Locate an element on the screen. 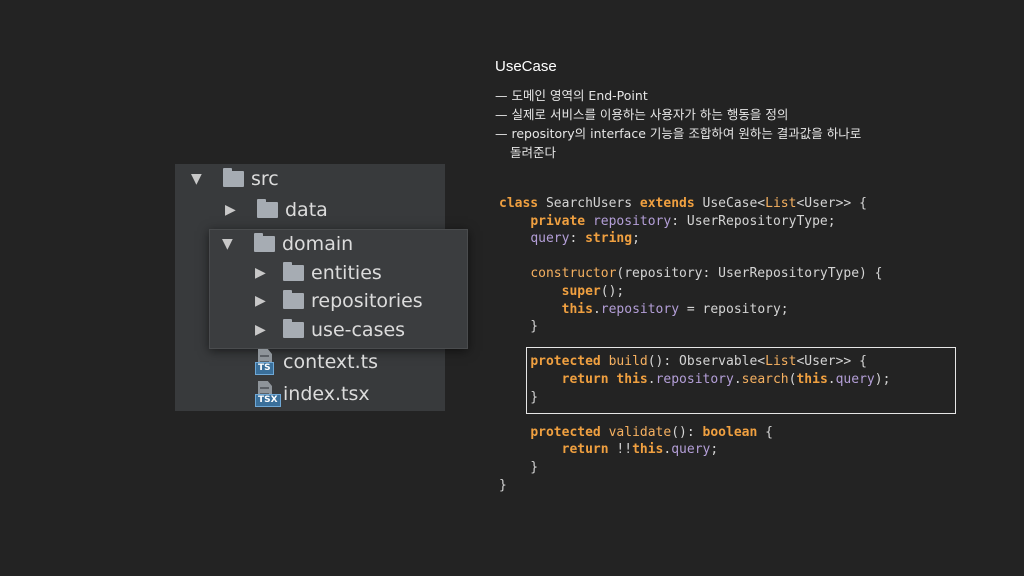 This screenshot has height=576, width=1024. code-line: this.repository = repository; is located at coordinates (694, 310).